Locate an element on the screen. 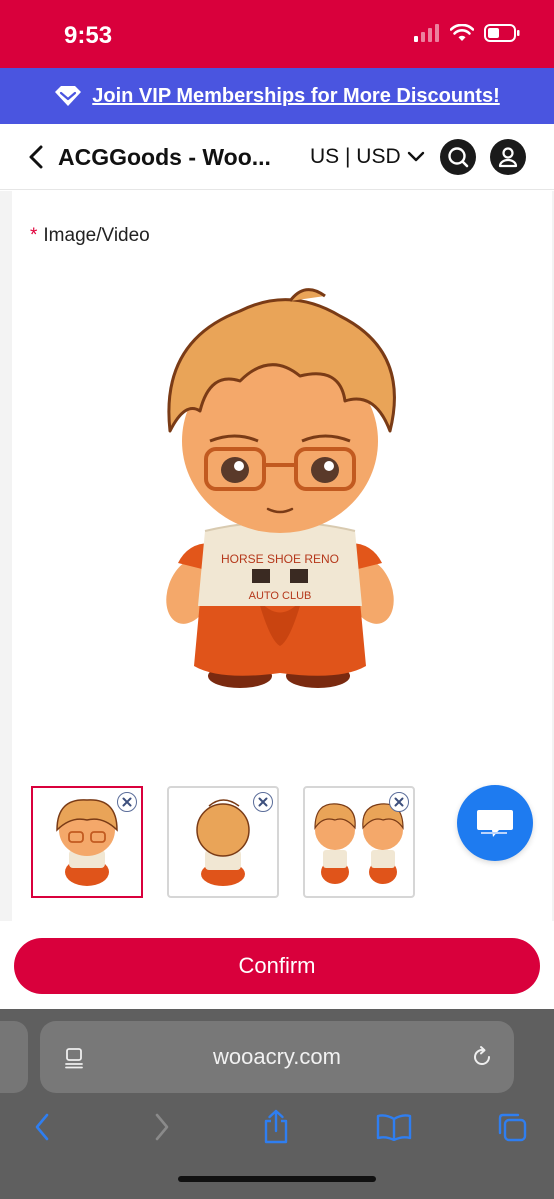 The width and height of the screenshot is (554, 1199). forward-icon is located at coordinates (162, 1127).